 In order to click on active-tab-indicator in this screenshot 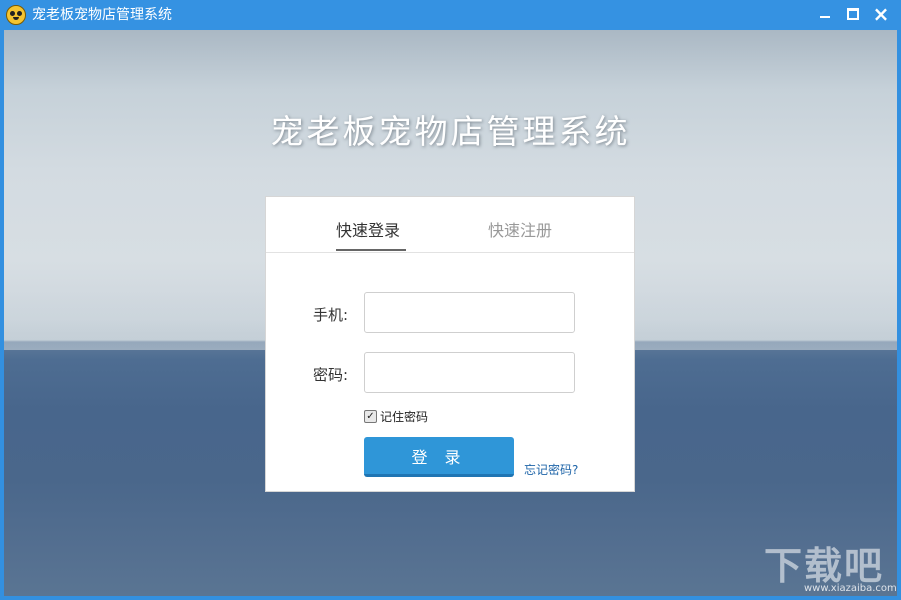, I will do `click(371, 250)`.